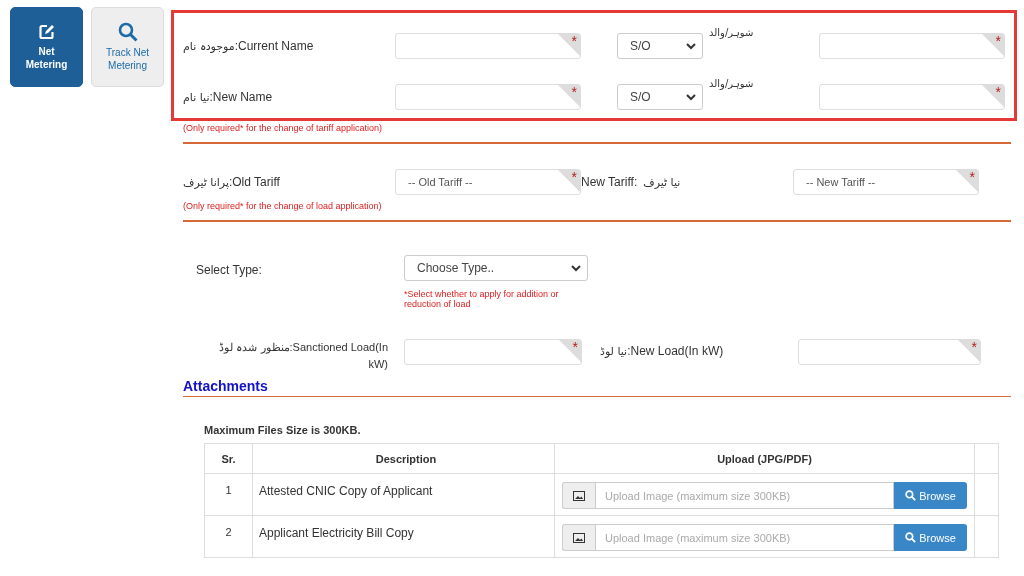 Image resolution: width=1024 pixels, height=576 pixels. I want to click on field-label: :New Load(In kW), so click(675, 351).